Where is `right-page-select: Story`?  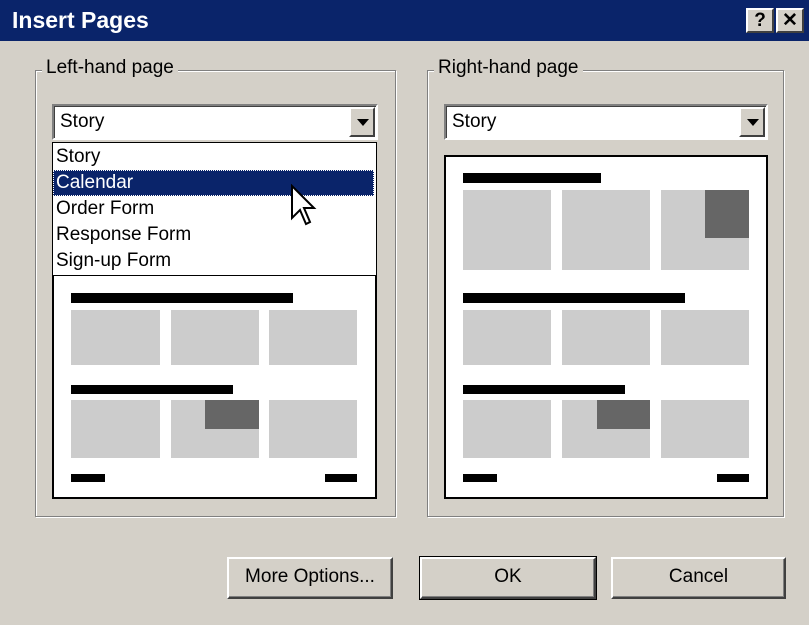 right-page-select: Story is located at coordinates (606, 122).